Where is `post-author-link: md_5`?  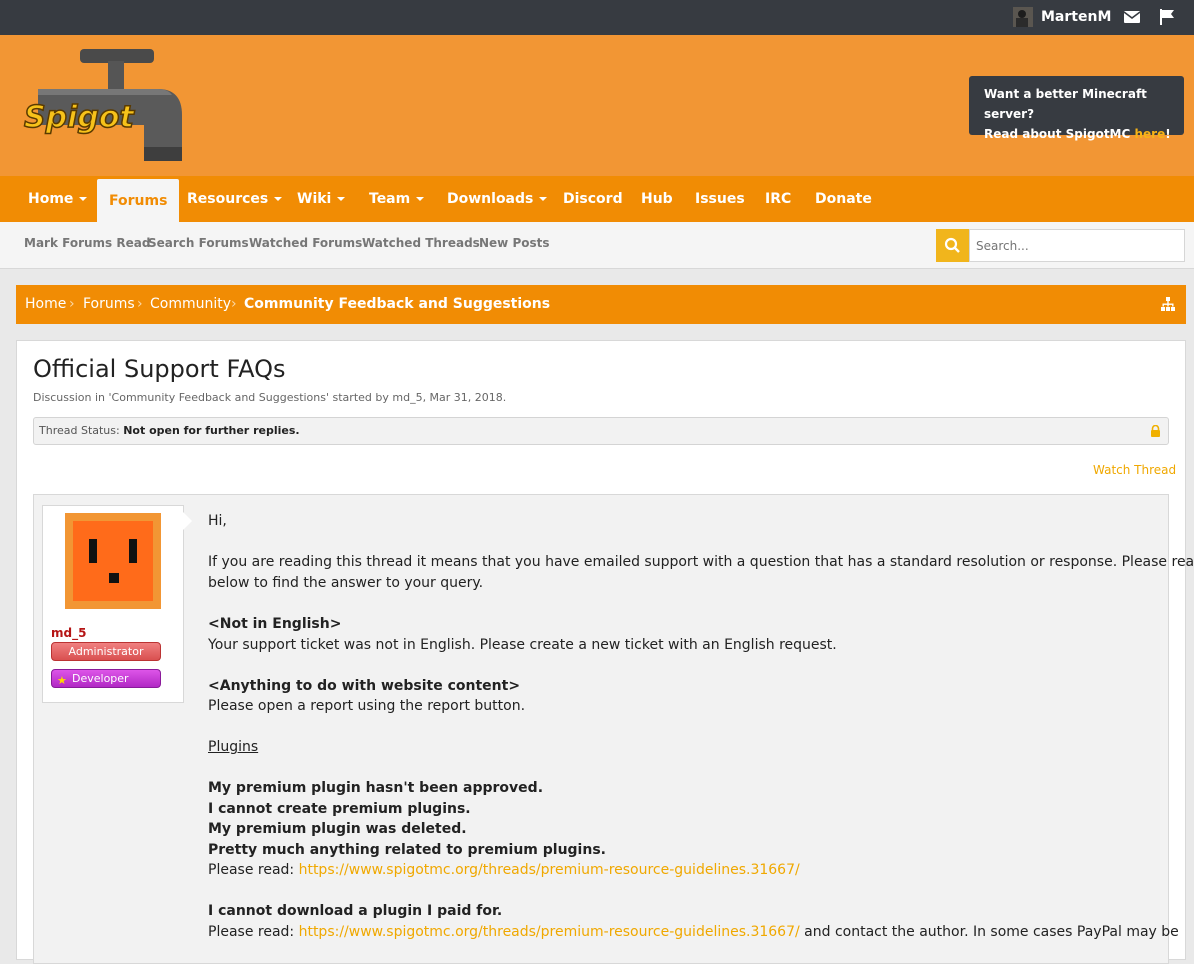
post-author-link: md_5 is located at coordinates (68, 633).